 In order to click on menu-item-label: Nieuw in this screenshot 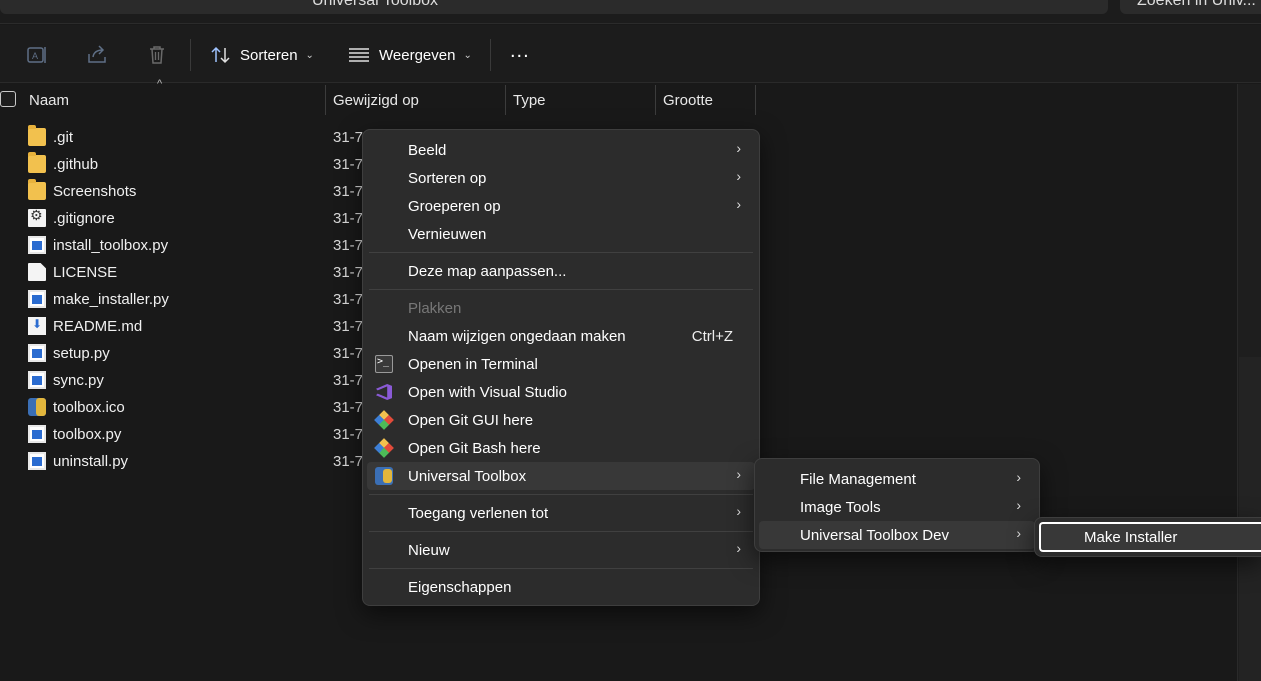, I will do `click(429, 550)`.